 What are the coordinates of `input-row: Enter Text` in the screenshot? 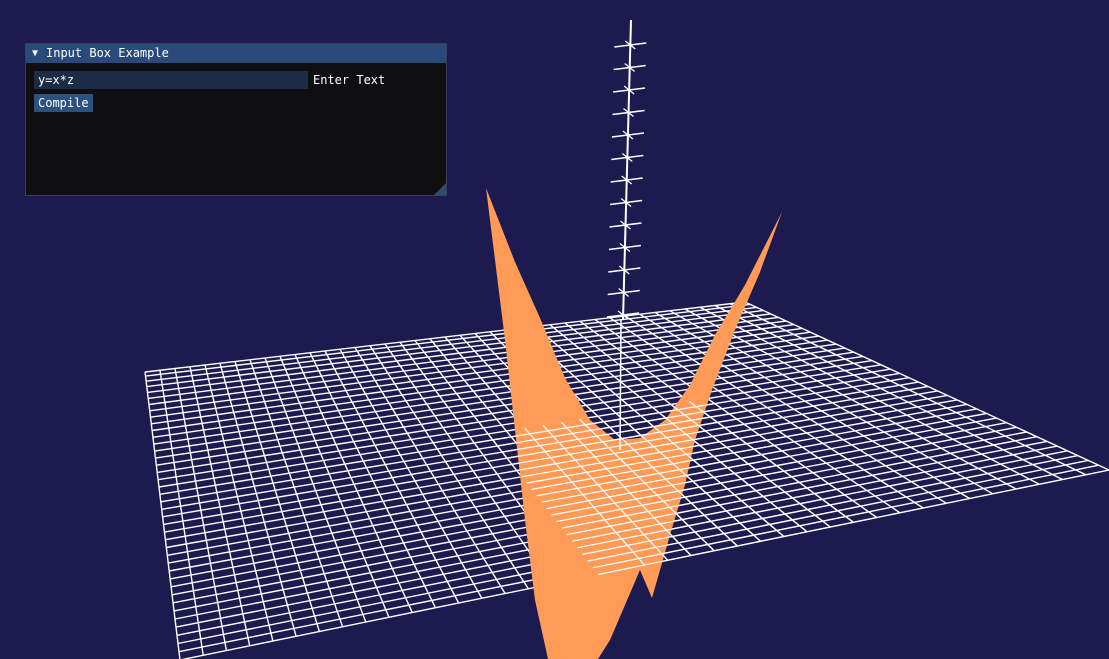 It's located at (209, 80).